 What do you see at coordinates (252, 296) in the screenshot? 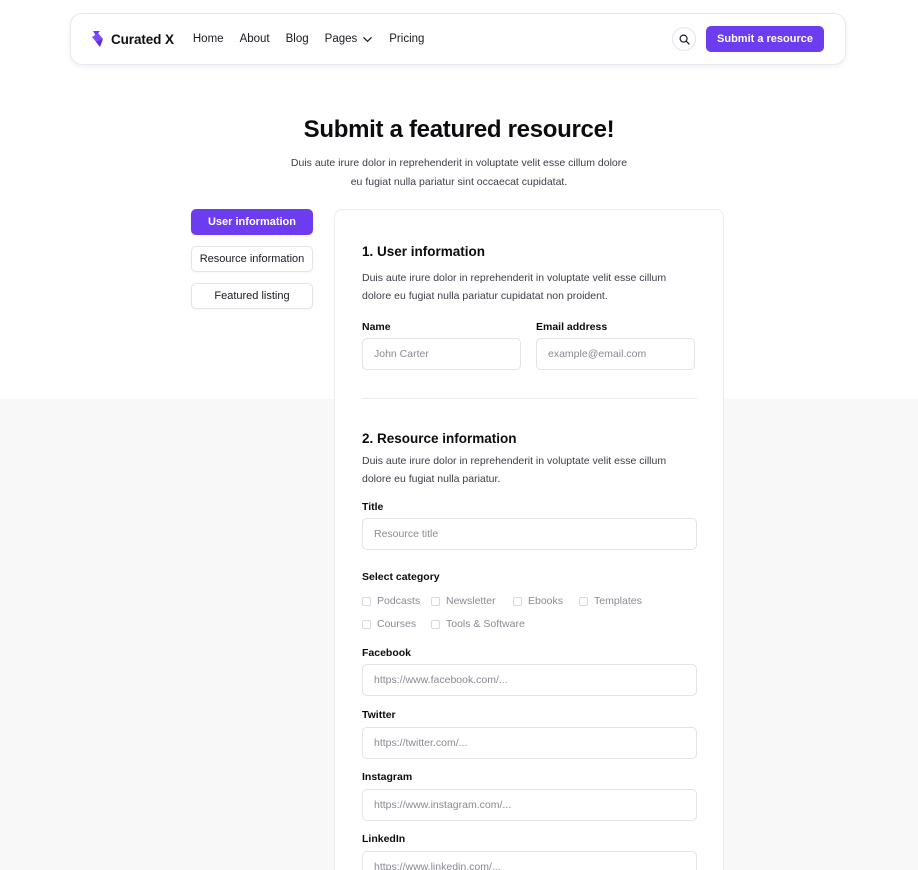
I see `step-featured-listing: Featured listing` at bounding box center [252, 296].